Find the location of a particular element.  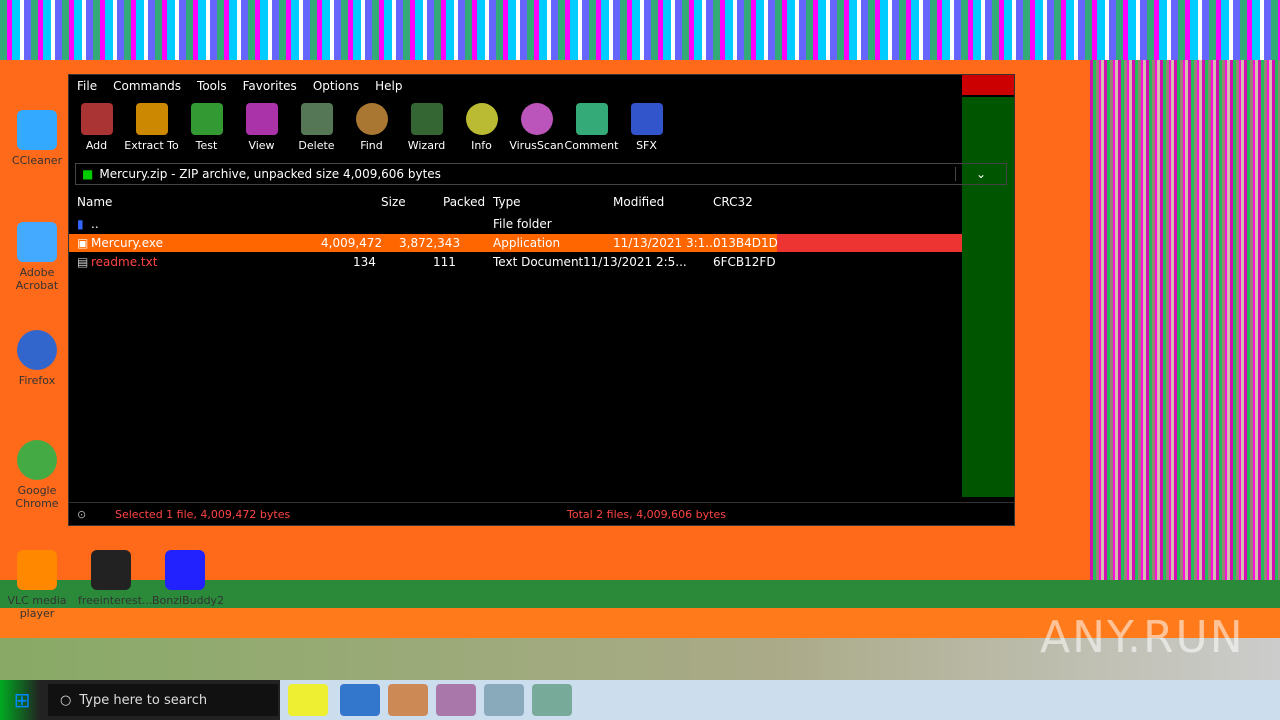

desktop-icon-label: BonziBuddy2 is located at coordinates (188, 600).